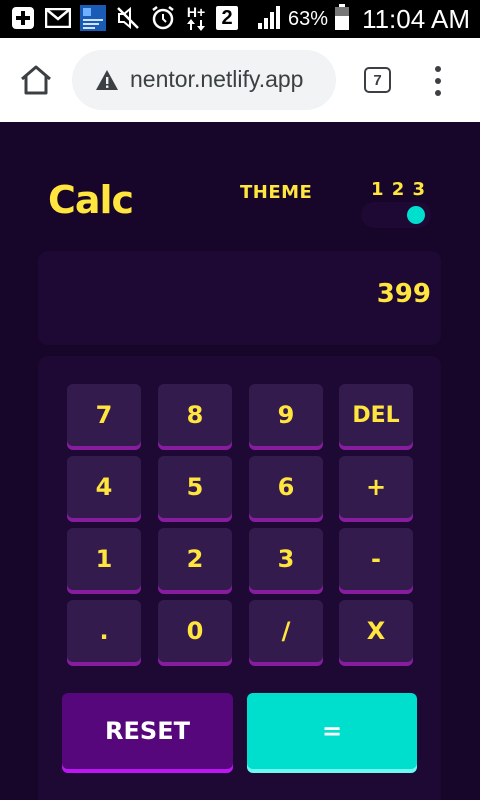 This screenshot has width=480, height=800. Describe the element at coordinates (195, 631) in the screenshot. I see `digit-0-button: 0` at that location.